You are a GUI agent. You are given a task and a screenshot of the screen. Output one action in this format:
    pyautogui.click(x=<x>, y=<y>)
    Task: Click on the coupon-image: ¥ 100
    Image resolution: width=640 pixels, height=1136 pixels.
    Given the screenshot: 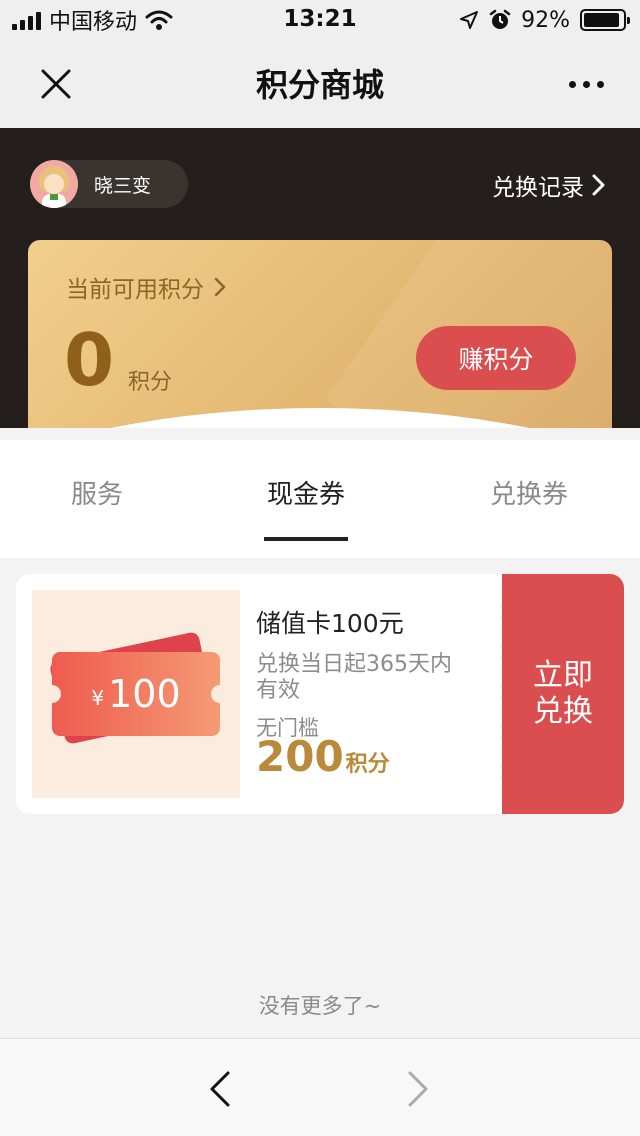 What is the action you would take?
    pyautogui.click(x=136, y=694)
    